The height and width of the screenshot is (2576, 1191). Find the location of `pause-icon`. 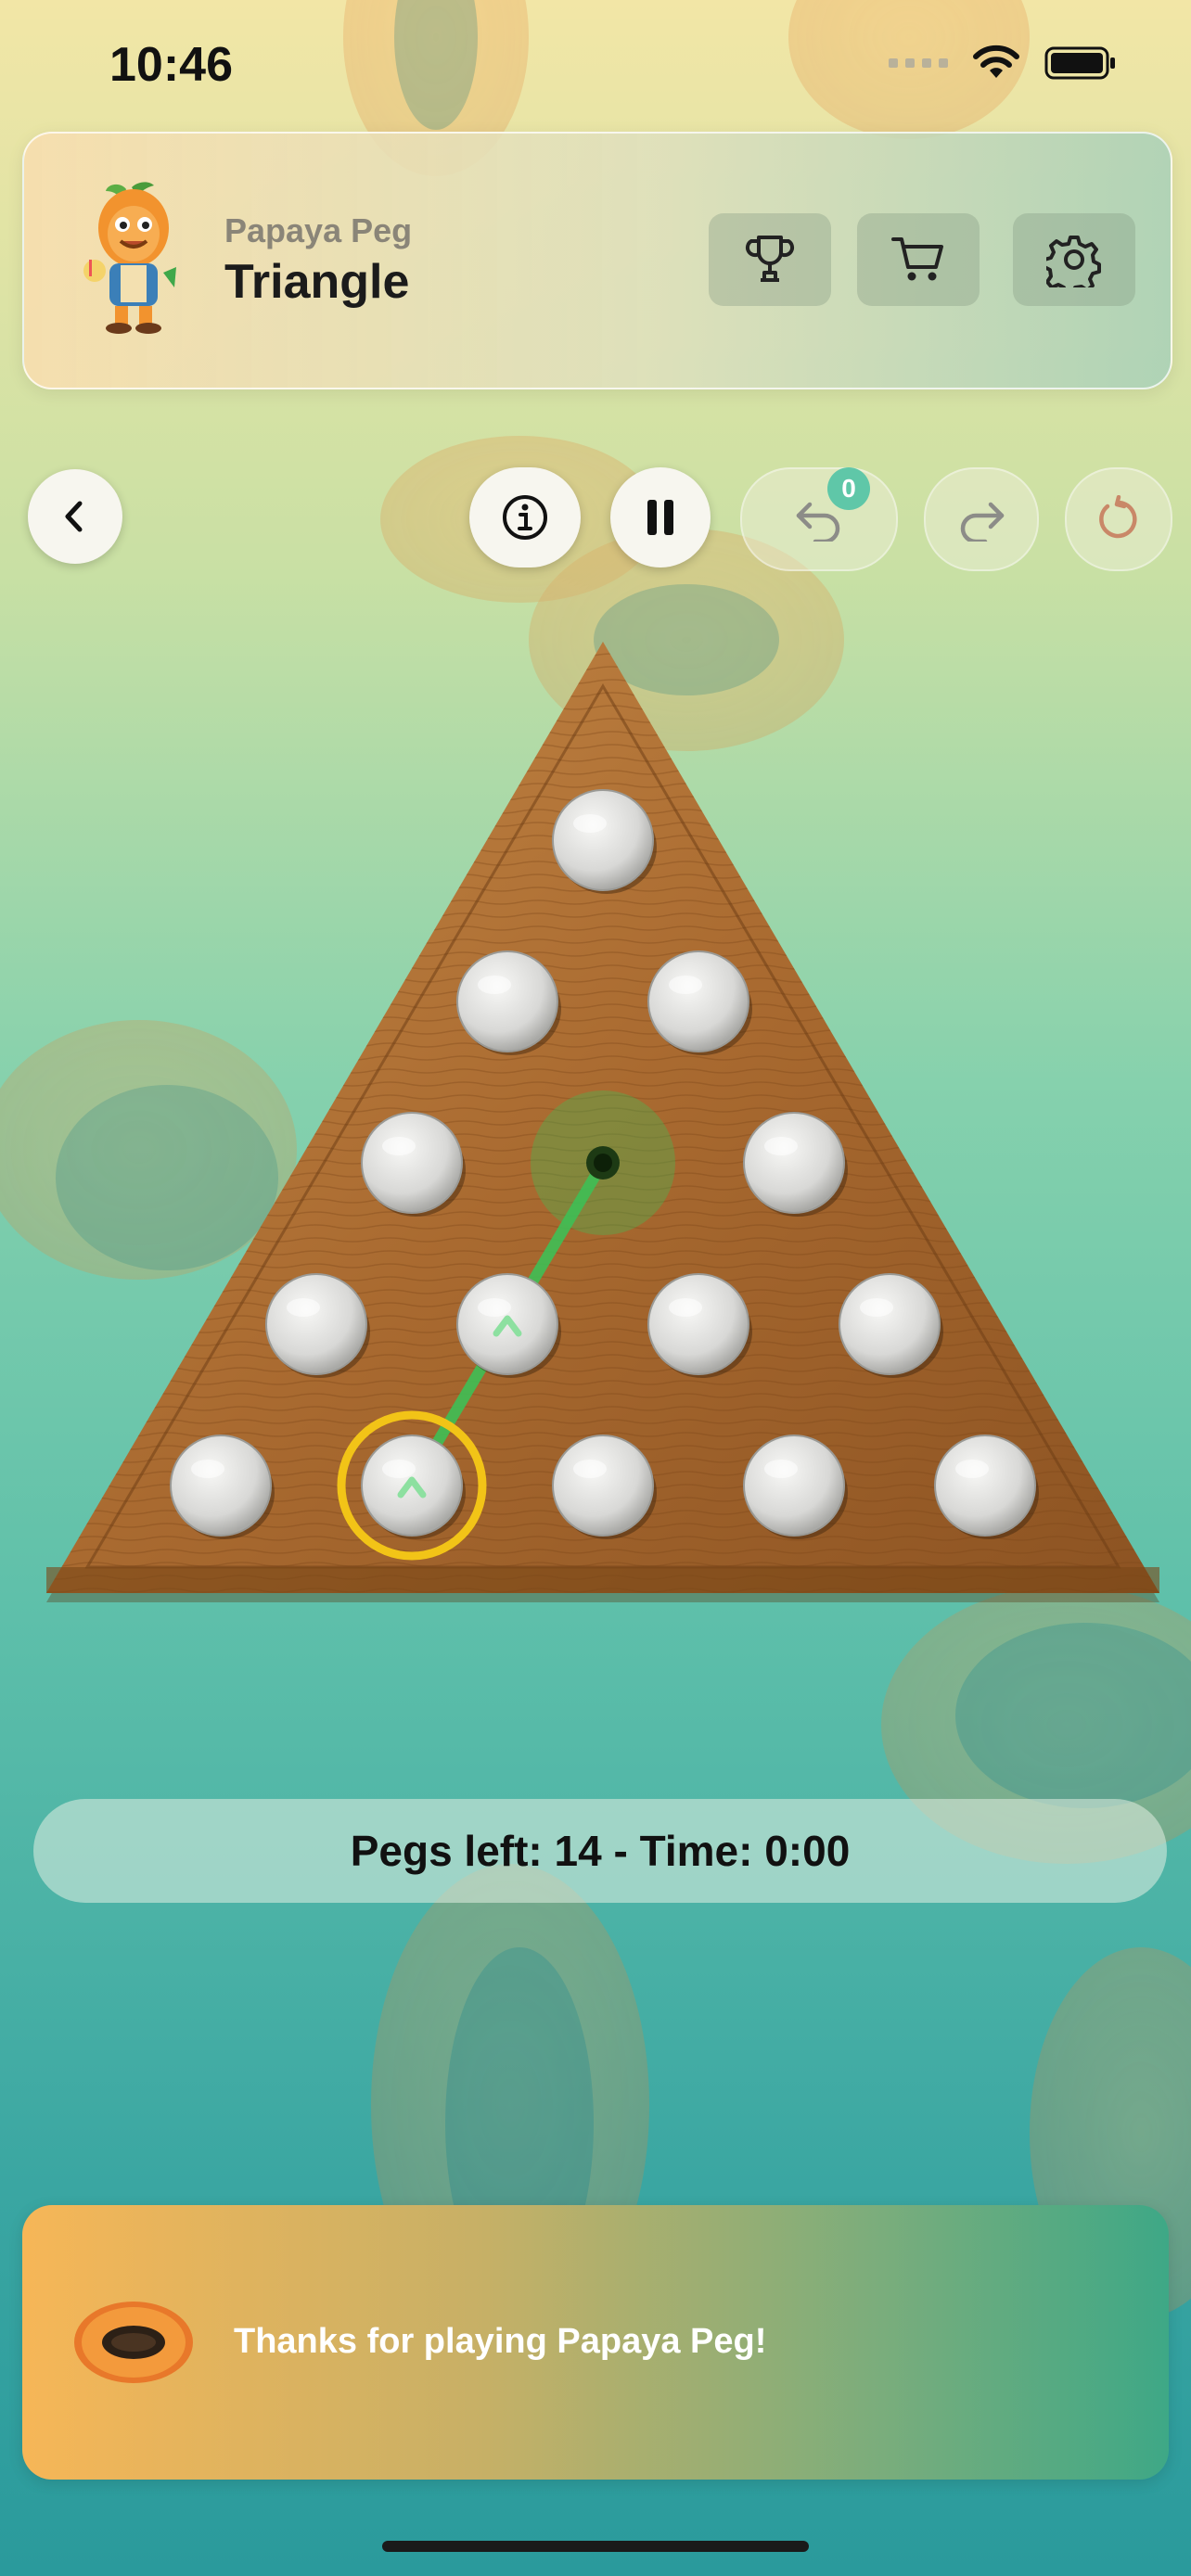

pause-icon is located at coordinates (660, 518).